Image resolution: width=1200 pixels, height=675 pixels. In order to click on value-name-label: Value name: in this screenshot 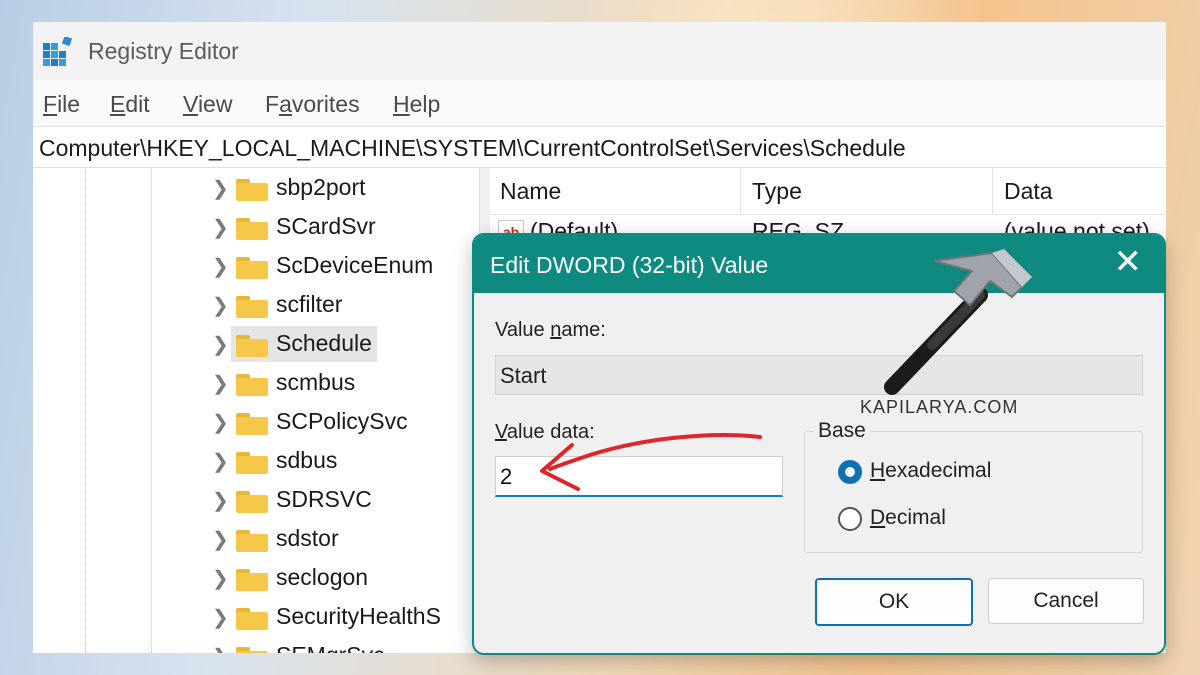, I will do `click(550, 330)`.